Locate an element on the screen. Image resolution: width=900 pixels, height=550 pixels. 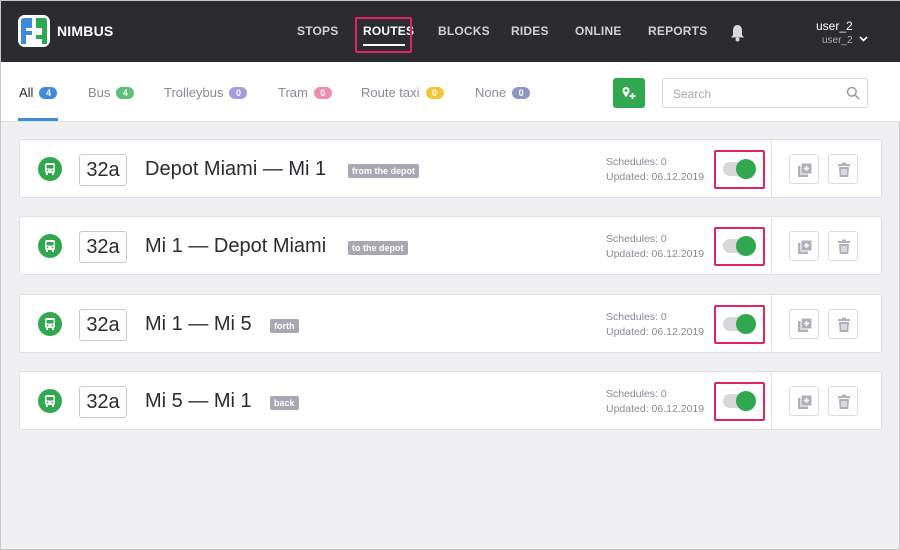
nimbus-logo is located at coordinates (34, 31).